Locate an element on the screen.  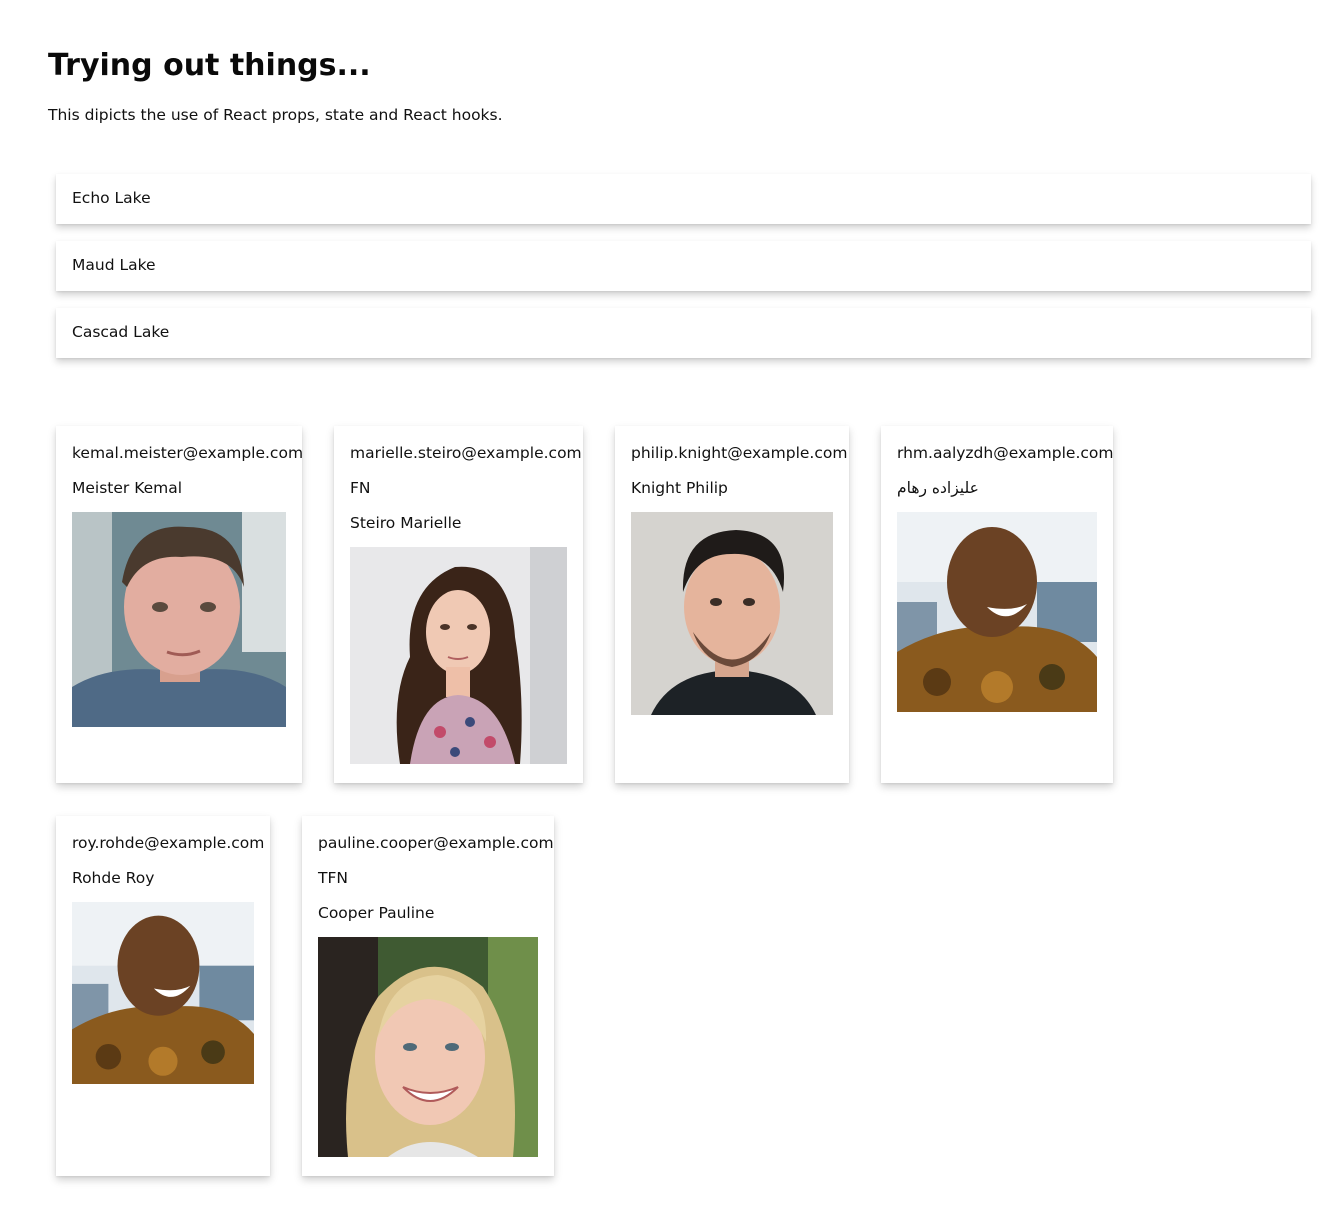
user-email: marielle.steiro@example.com is located at coordinates (466, 453).